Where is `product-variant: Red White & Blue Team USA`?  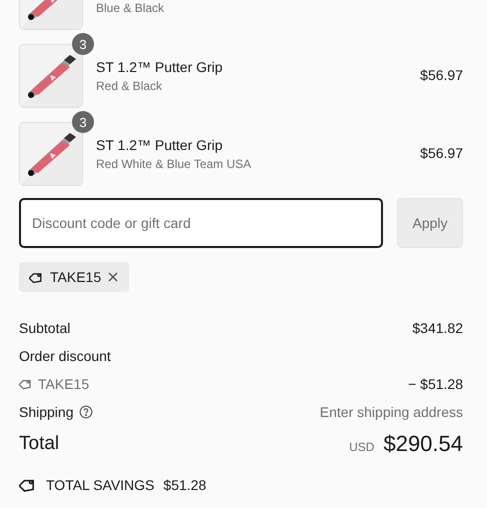
product-variant: Red White & Blue Team USA is located at coordinates (174, 164).